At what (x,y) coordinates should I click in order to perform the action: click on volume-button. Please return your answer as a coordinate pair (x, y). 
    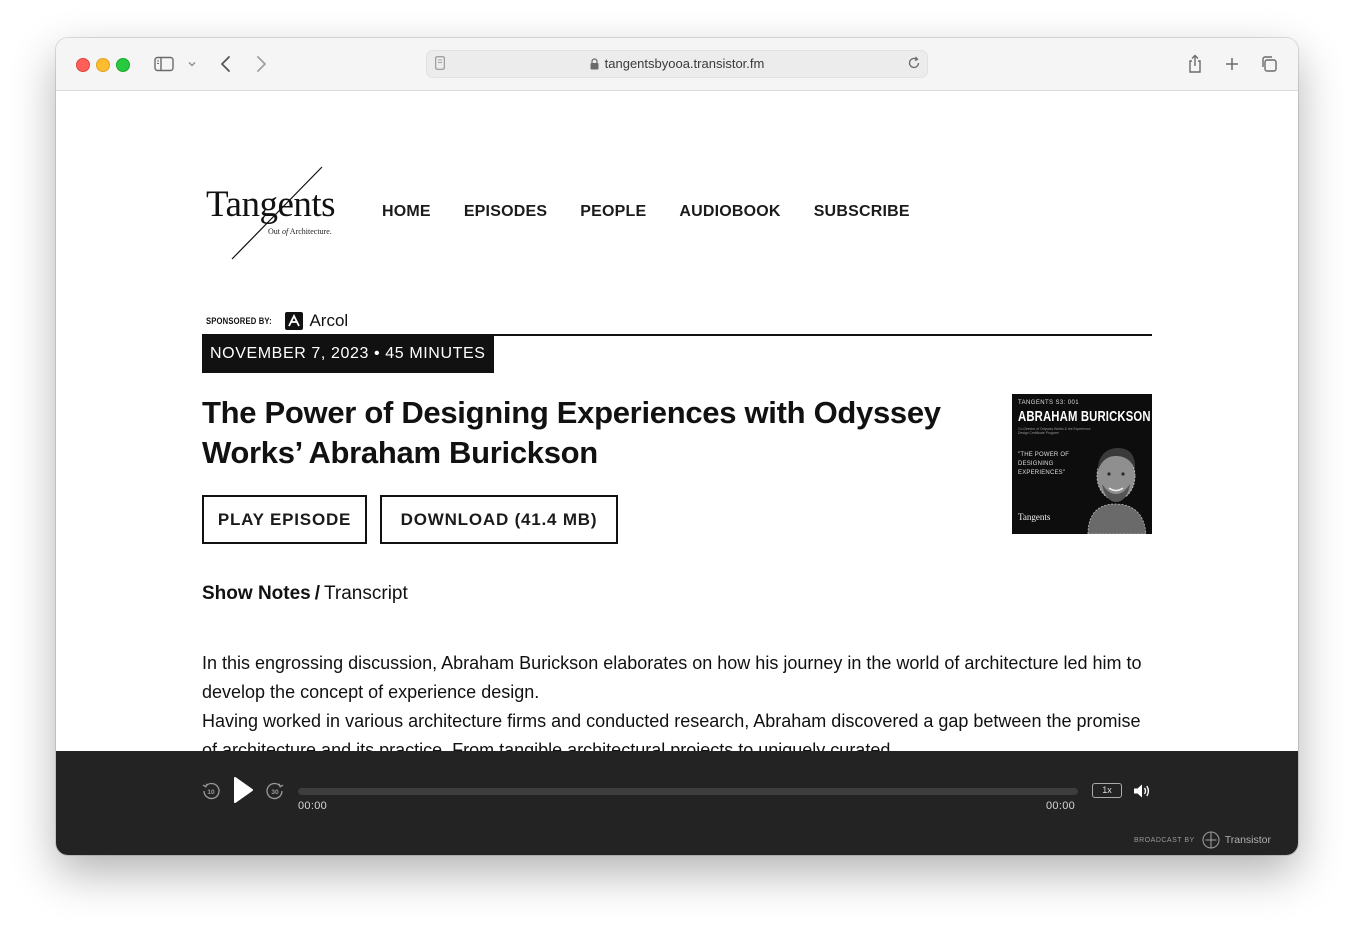
    Looking at the image, I should click on (1142, 791).